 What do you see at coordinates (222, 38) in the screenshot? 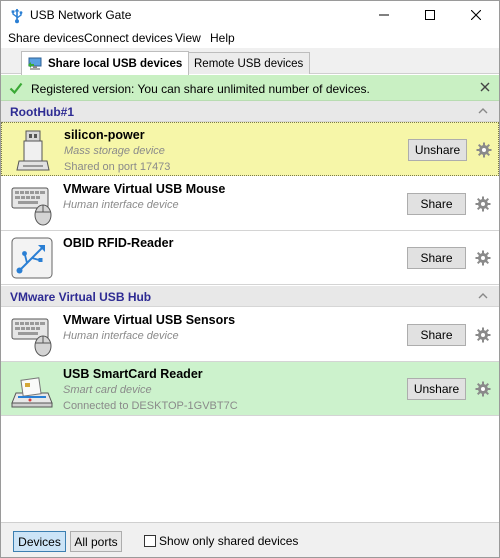
I see `menu-help: Help` at bounding box center [222, 38].